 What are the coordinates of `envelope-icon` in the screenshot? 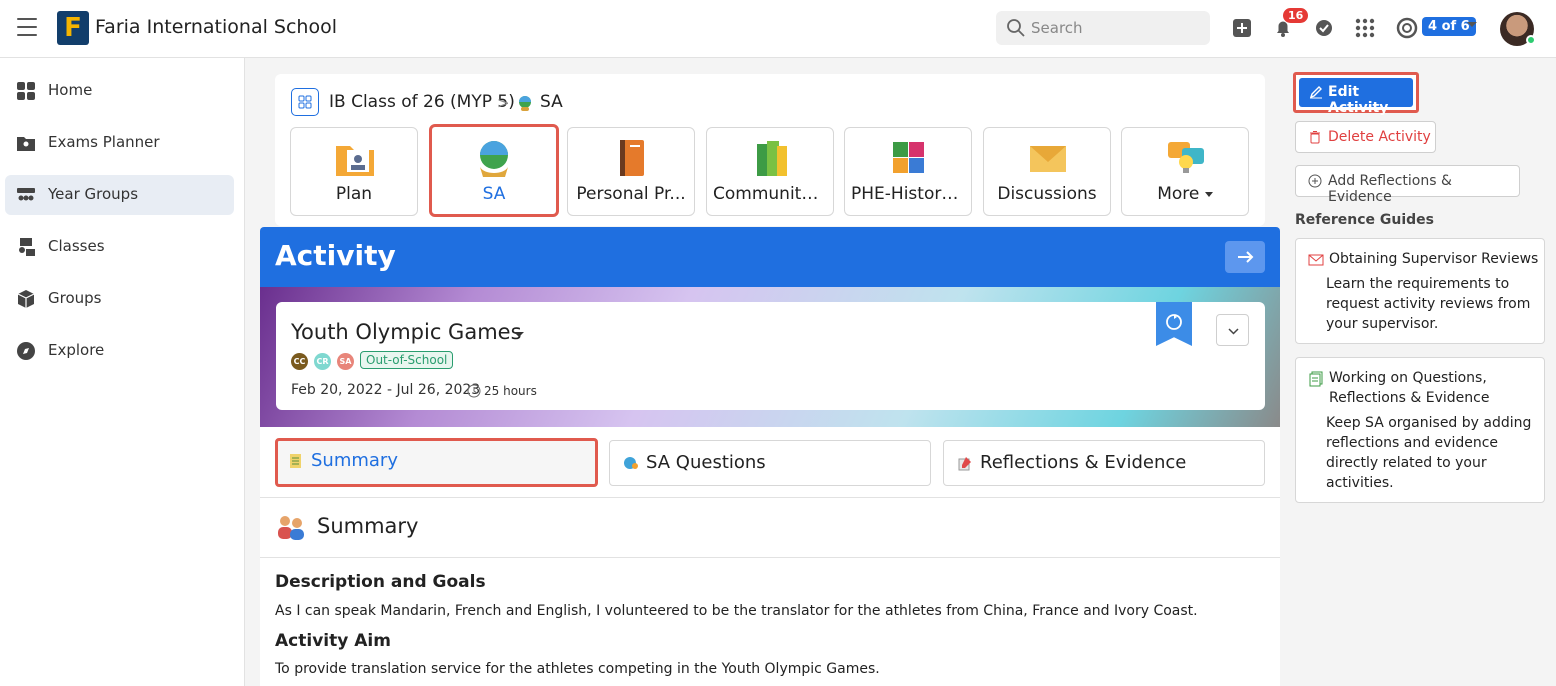 It's located at (1048, 159).